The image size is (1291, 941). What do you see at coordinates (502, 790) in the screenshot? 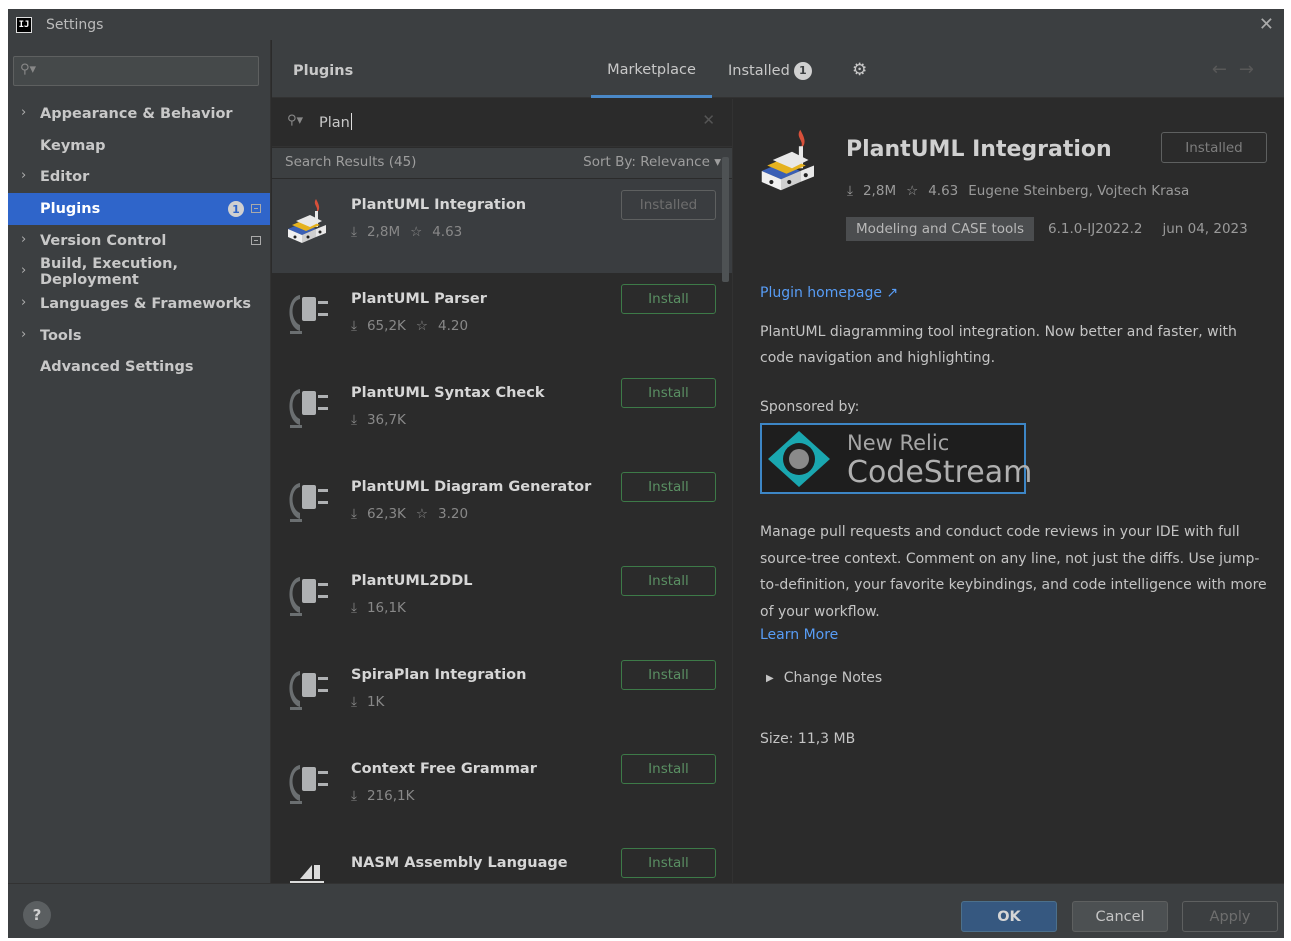
I see `plugin-row-context-free-grammar: Context Free Grammar ⤓ 216,1K Install` at bounding box center [502, 790].